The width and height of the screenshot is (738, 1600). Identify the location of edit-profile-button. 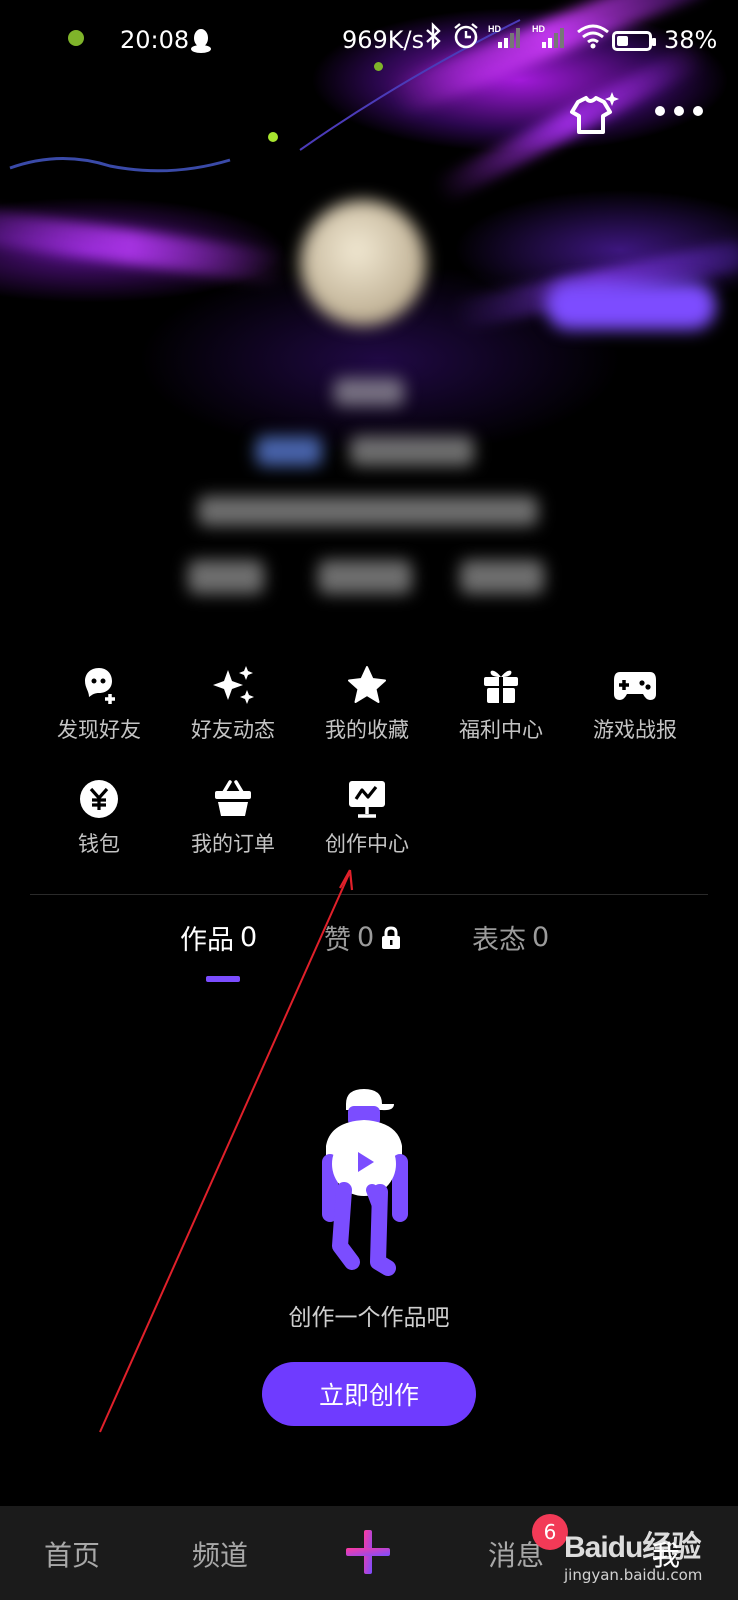
(631, 306).